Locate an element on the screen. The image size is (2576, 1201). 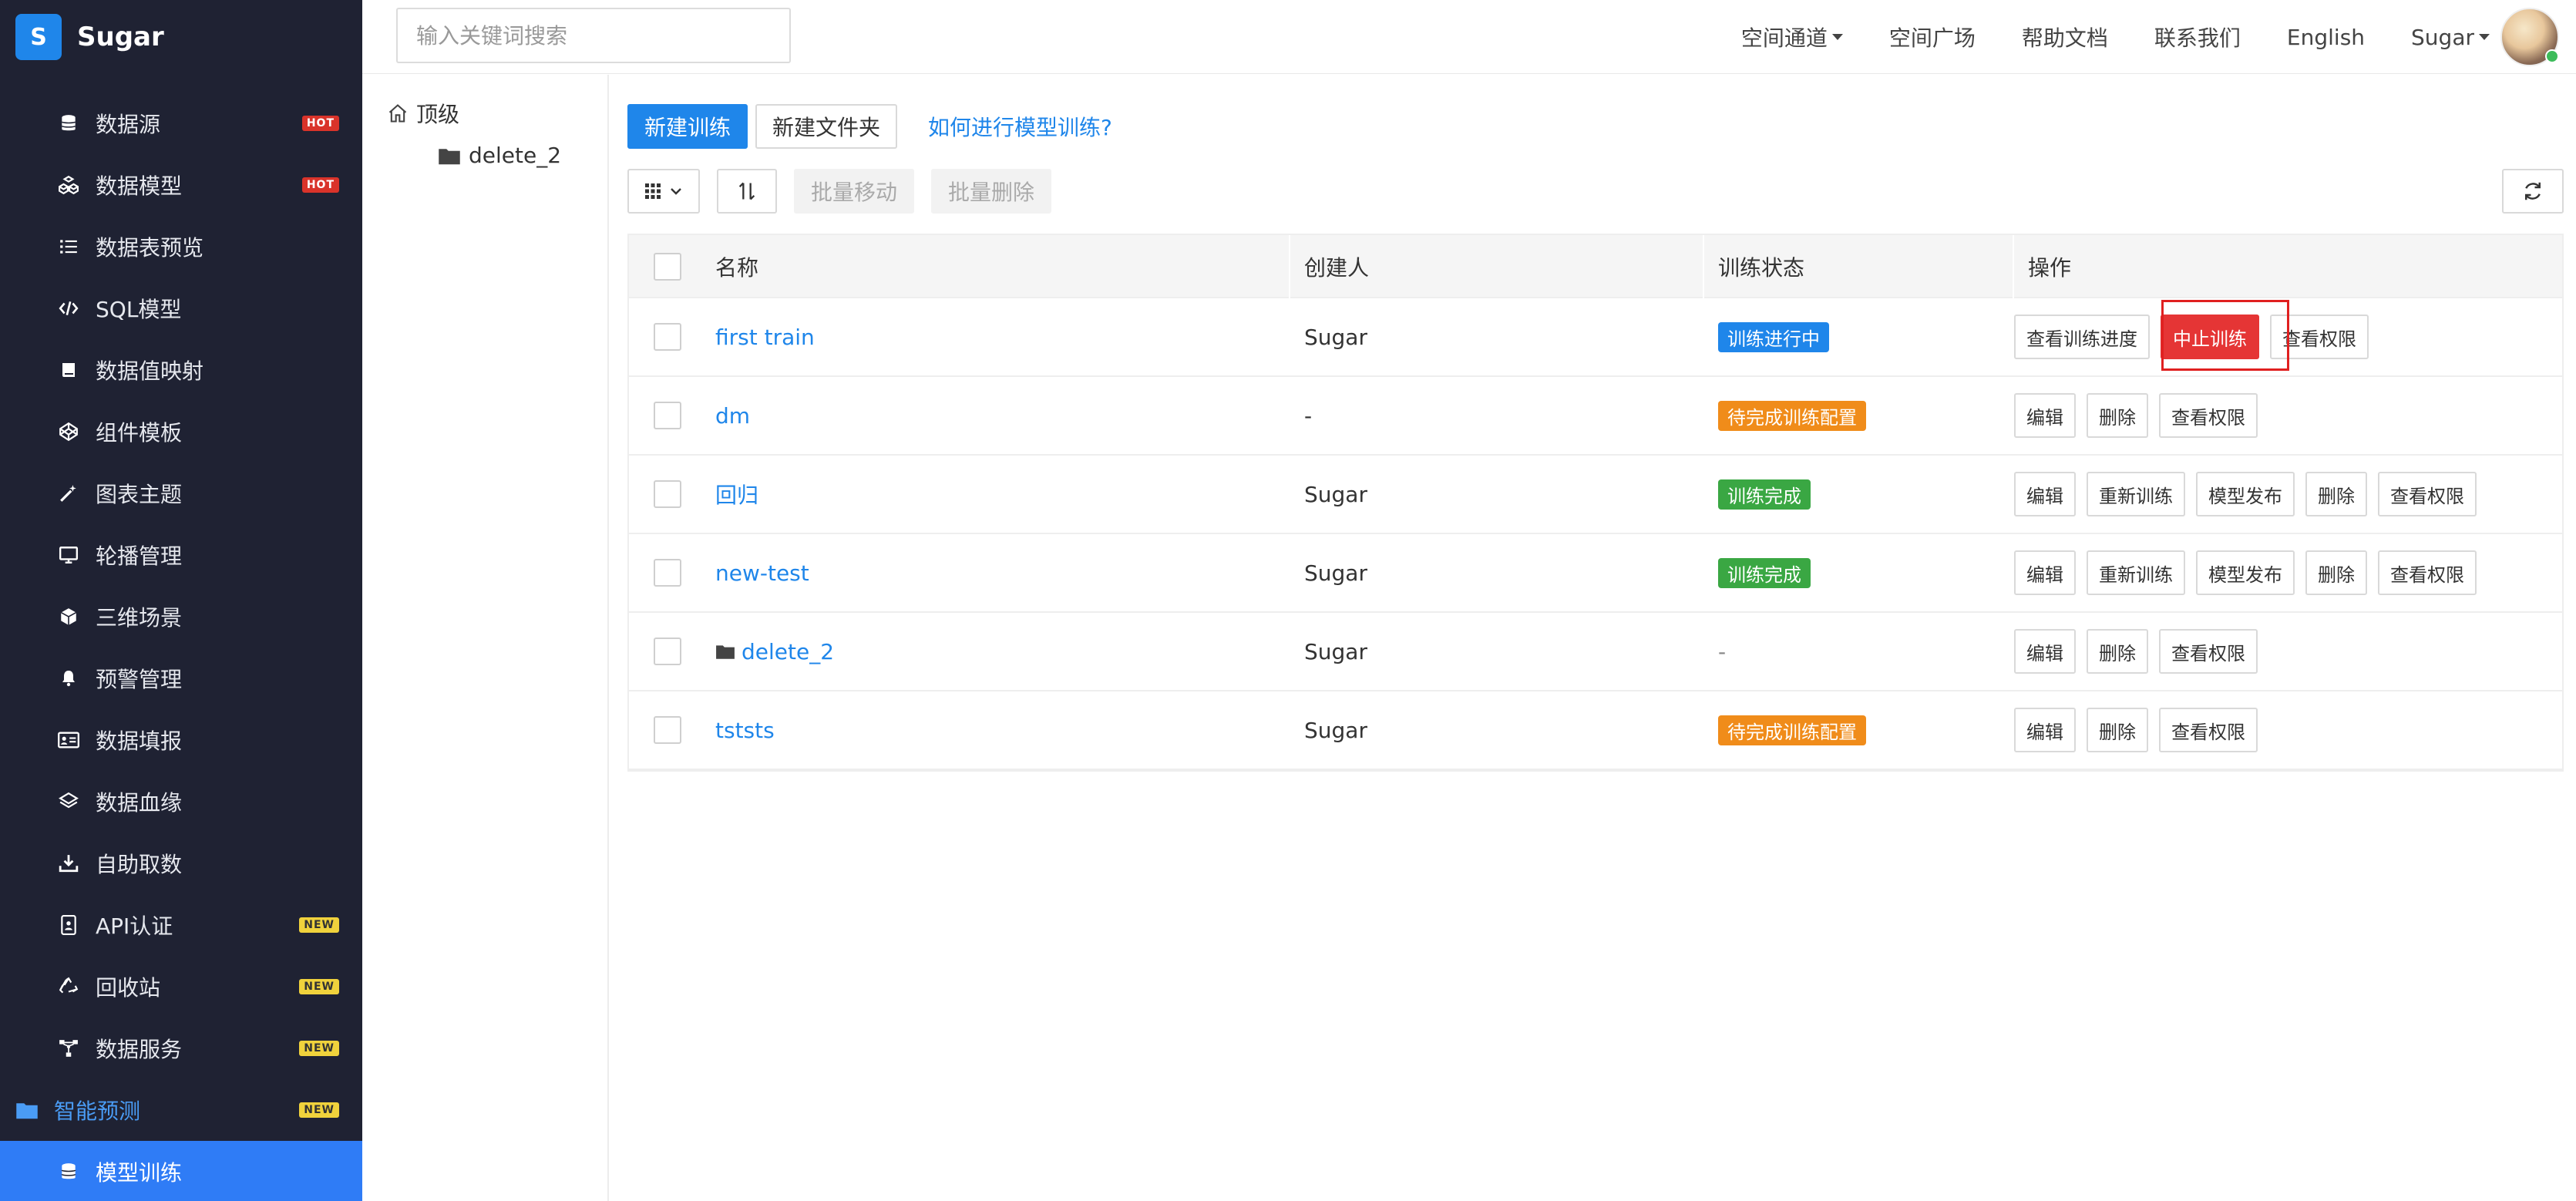
header-name: 名称 is located at coordinates (737, 268).